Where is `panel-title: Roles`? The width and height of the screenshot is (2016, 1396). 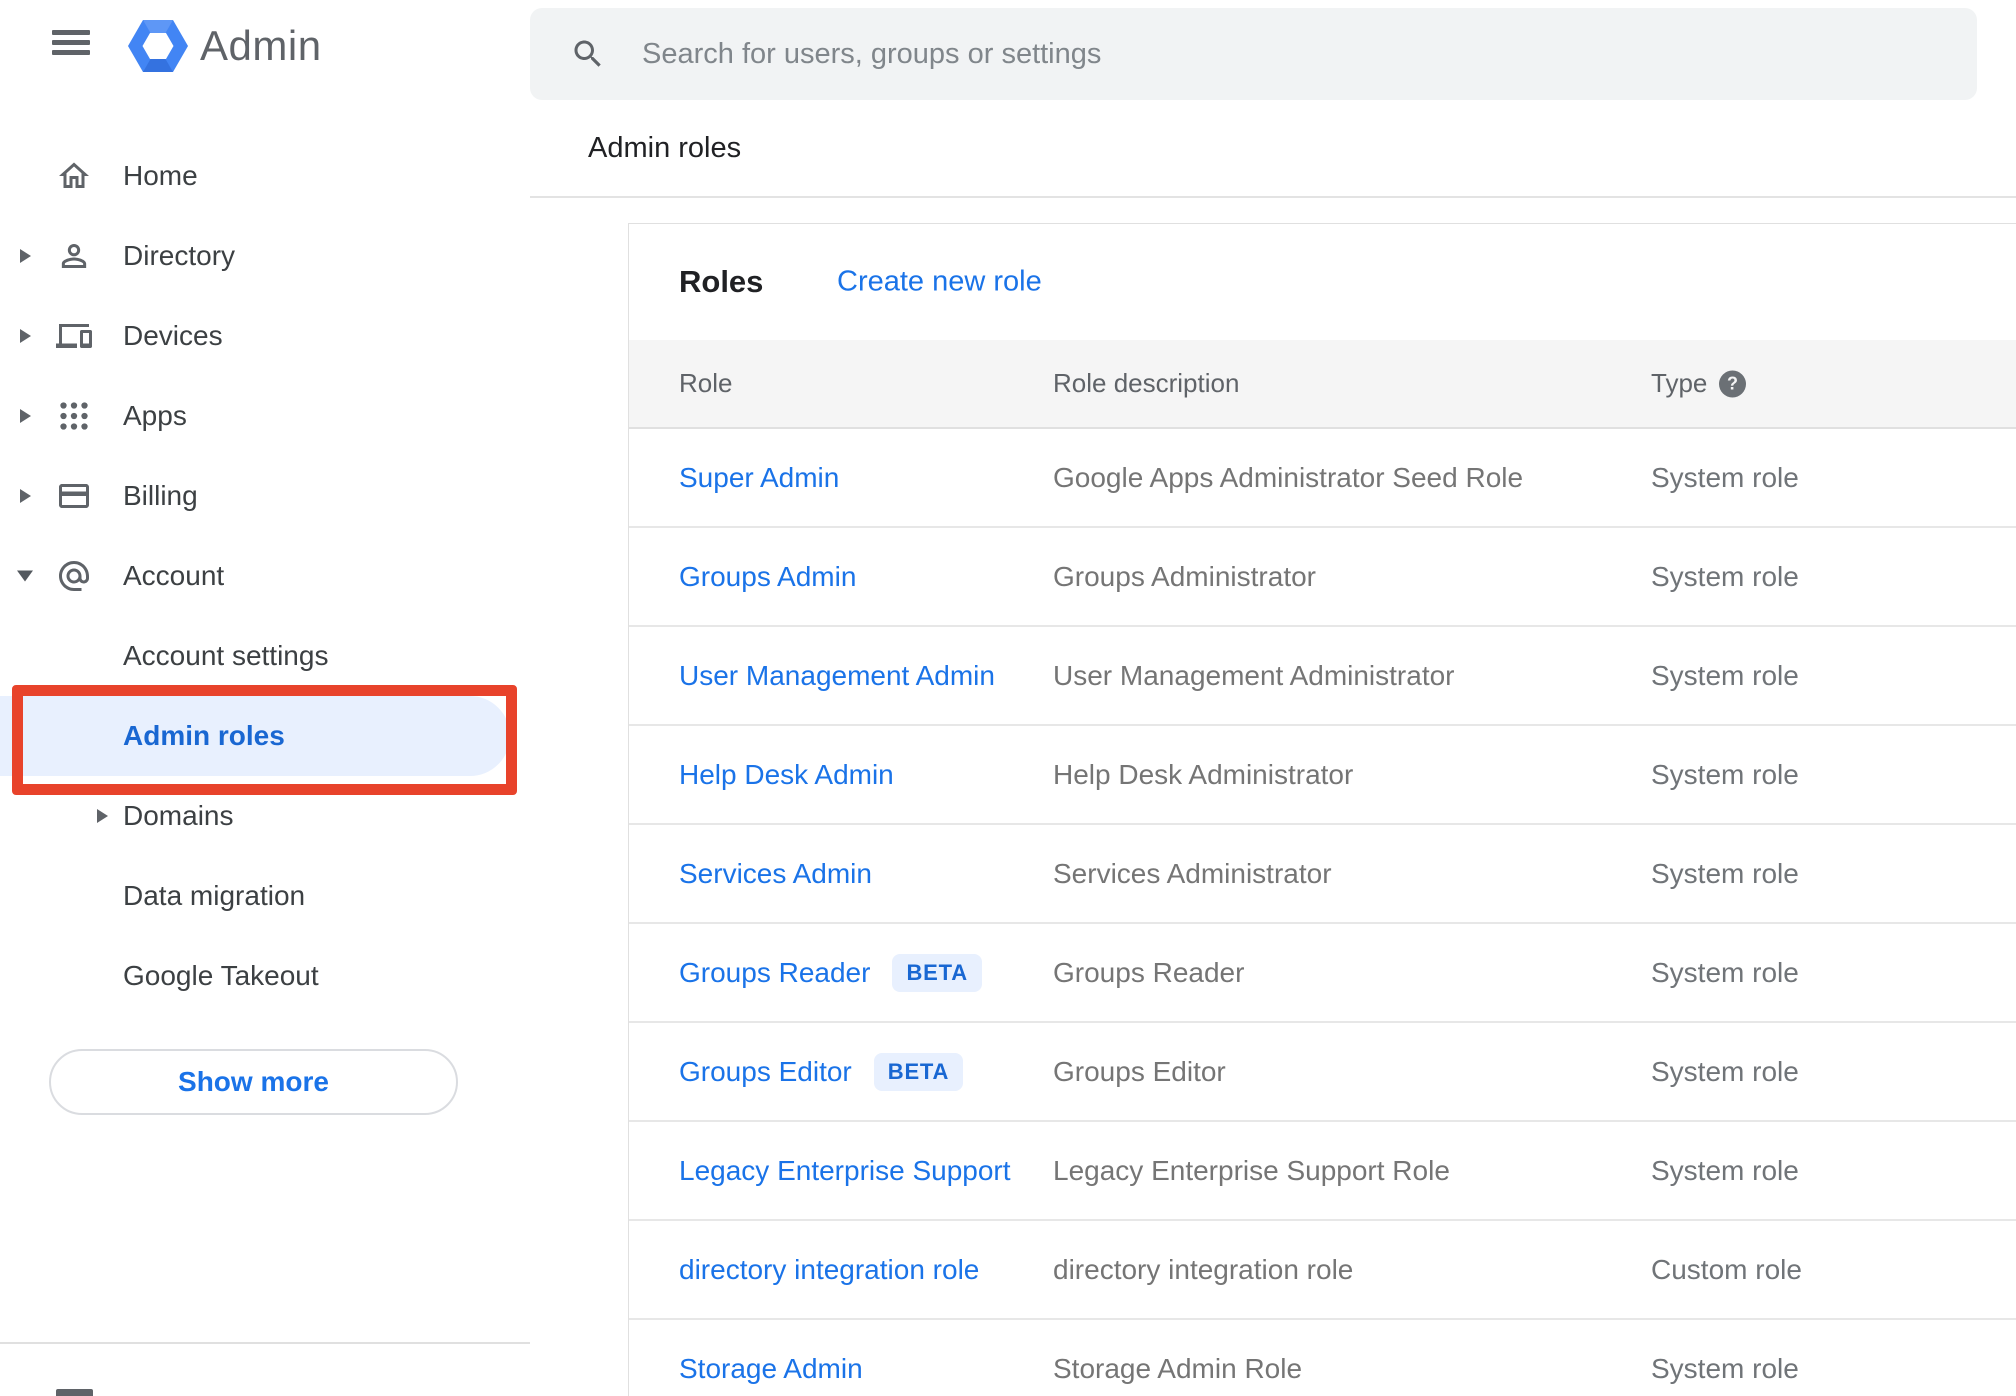
panel-title: Roles is located at coordinates (721, 281).